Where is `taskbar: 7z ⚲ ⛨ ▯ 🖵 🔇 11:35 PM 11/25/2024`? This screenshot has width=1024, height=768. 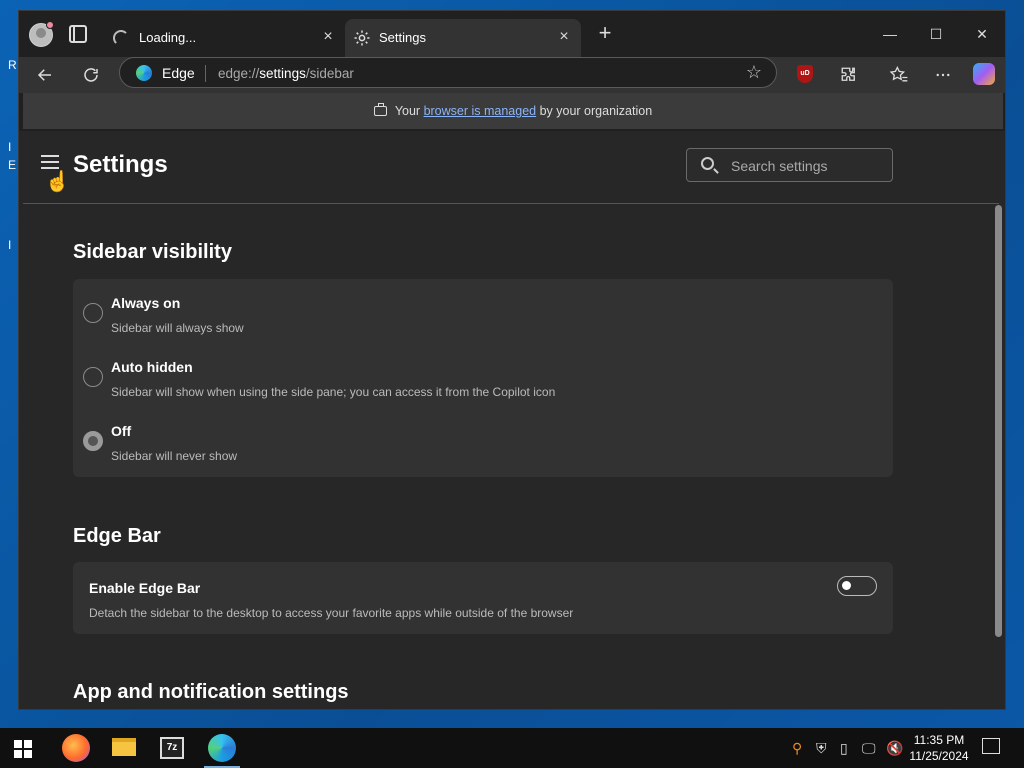
taskbar: 7z ⚲ ⛨ ▯ 🖵 🔇 11:35 PM 11/25/2024 is located at coordinates (512, 748).